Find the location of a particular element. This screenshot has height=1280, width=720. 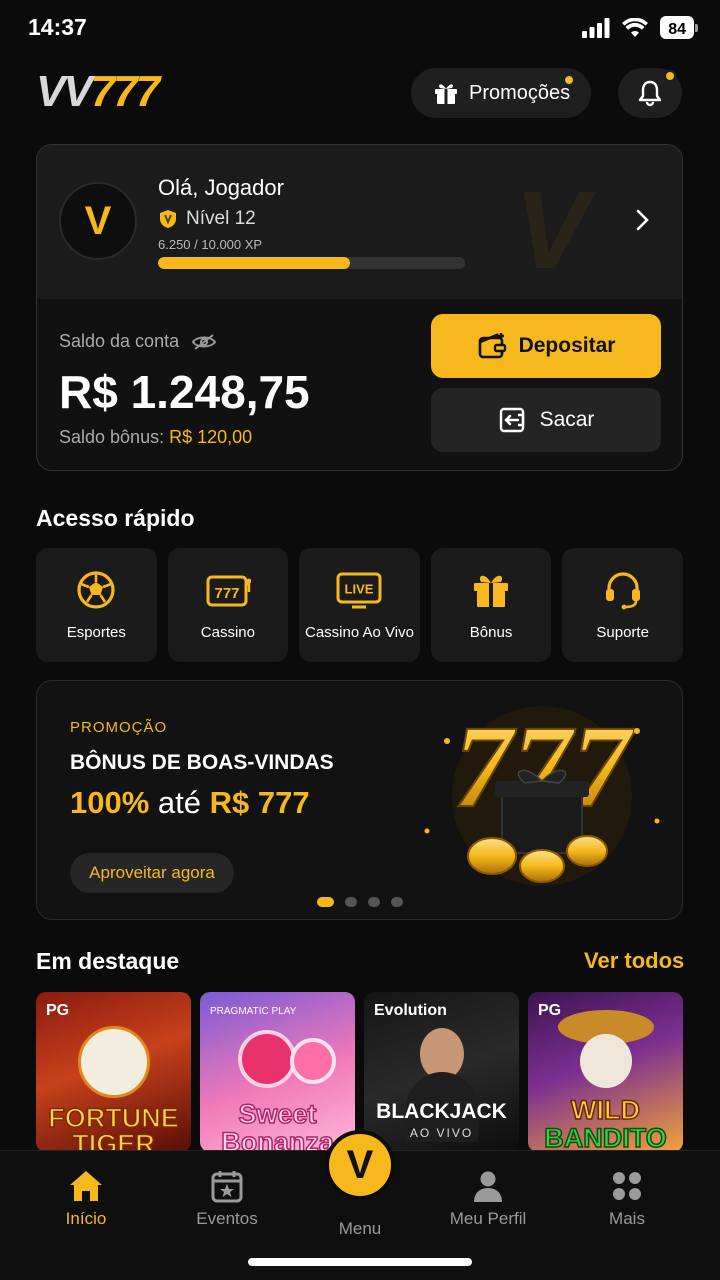

banner-offer: 100% até R$ 777 is located at coordinates (190, 803).